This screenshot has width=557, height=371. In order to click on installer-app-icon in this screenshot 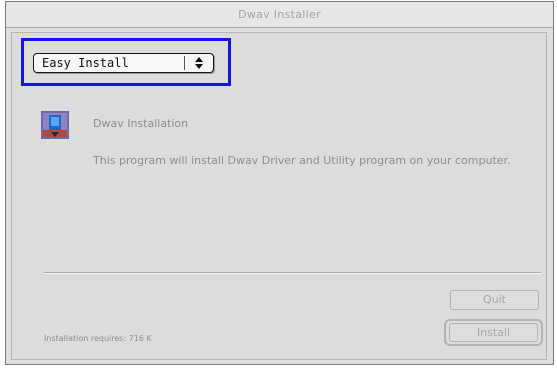, I will do `click(55, 125)`.